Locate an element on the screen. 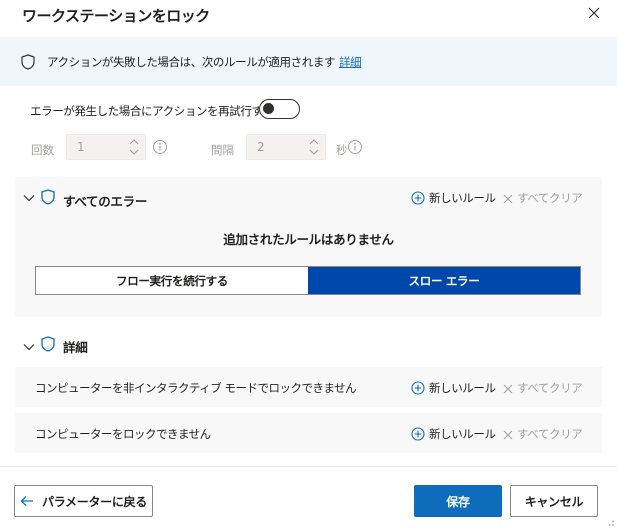 The image size is (617, 532). back-label: パラメーターに戻る is located at coordinates (94, 501).